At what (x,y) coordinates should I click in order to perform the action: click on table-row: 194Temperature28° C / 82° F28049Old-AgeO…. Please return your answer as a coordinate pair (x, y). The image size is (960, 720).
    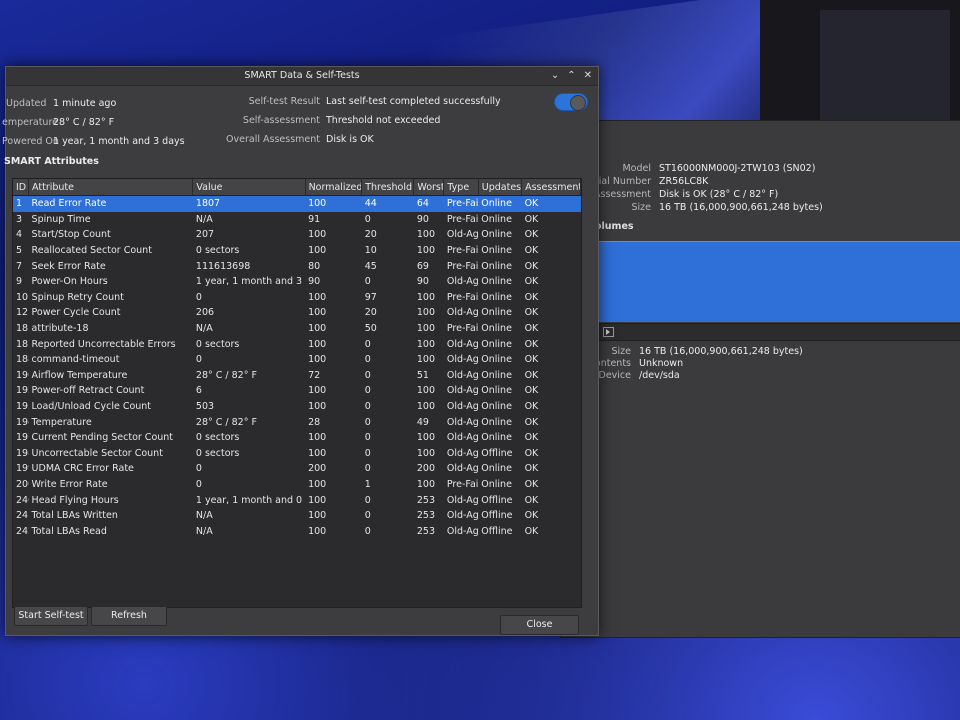
    Looking at the image, I should click on (297, 422).